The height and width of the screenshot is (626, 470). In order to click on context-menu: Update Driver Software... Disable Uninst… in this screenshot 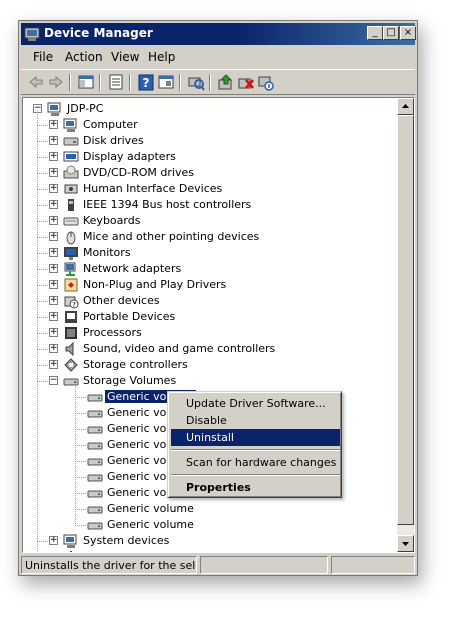, I will do `click(254, 444)`.